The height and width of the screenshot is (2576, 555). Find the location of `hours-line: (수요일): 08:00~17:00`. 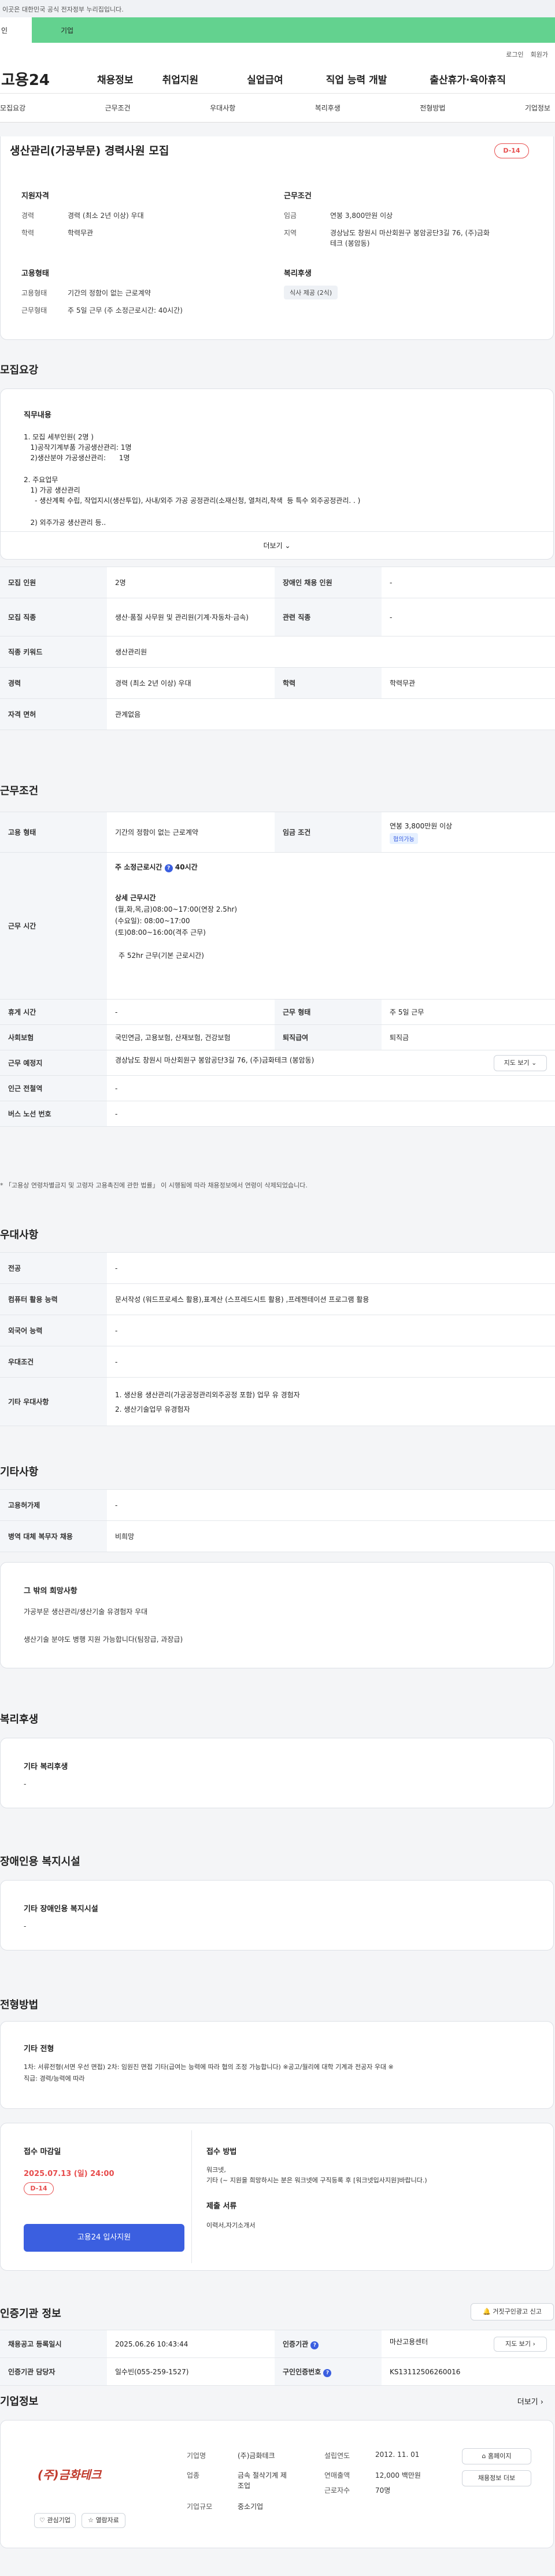

hours-line: (수요일): 08:00~17:00 is located at coordinates (152, 921).